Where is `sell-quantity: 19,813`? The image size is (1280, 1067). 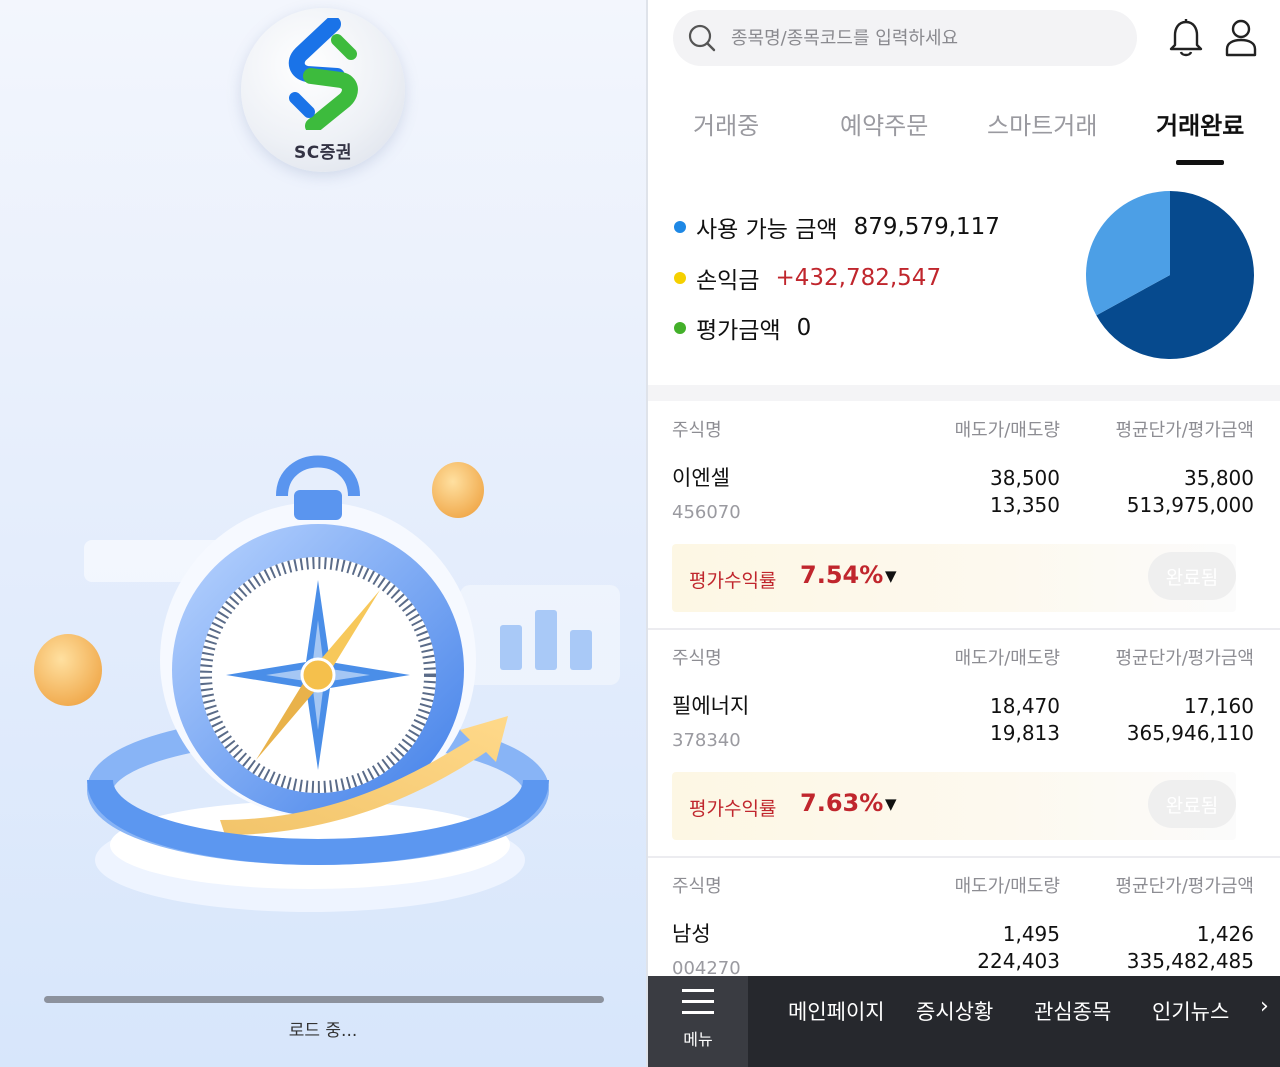
sell-quantity: 19,813 is located at coordinates (1025, 733).